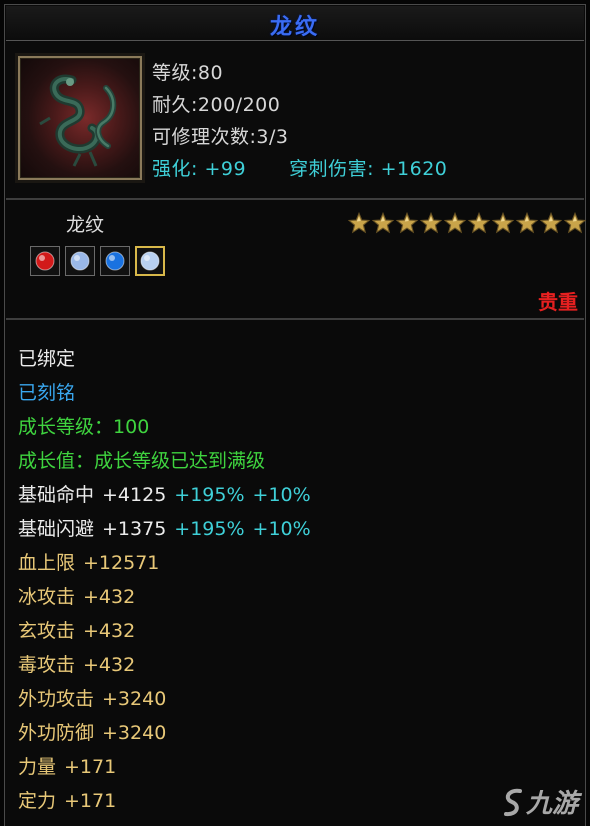 The height and width of the screenshot is (826, 590). What do you see at coordinates (298, 733) in the screenshot?
I see `attribute-row: 外功防御 +3240` at bounding box center [298, 733].